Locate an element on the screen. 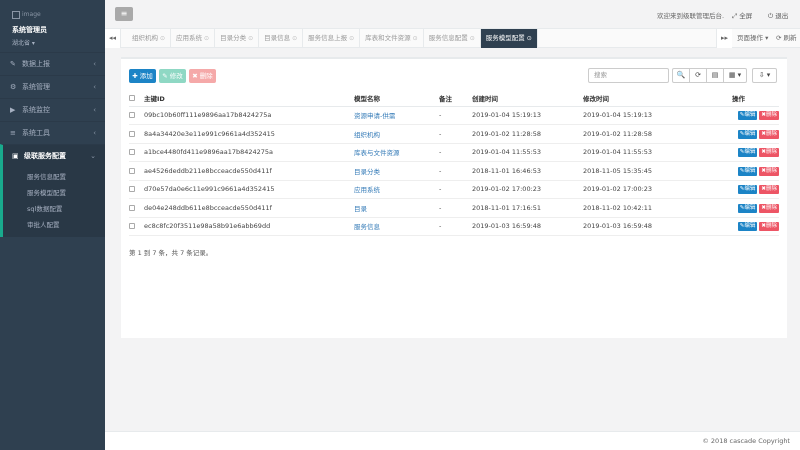  sidebar-item-system-tools: ≡ 系统工具 ‹ is located at coordinates (52, 132).